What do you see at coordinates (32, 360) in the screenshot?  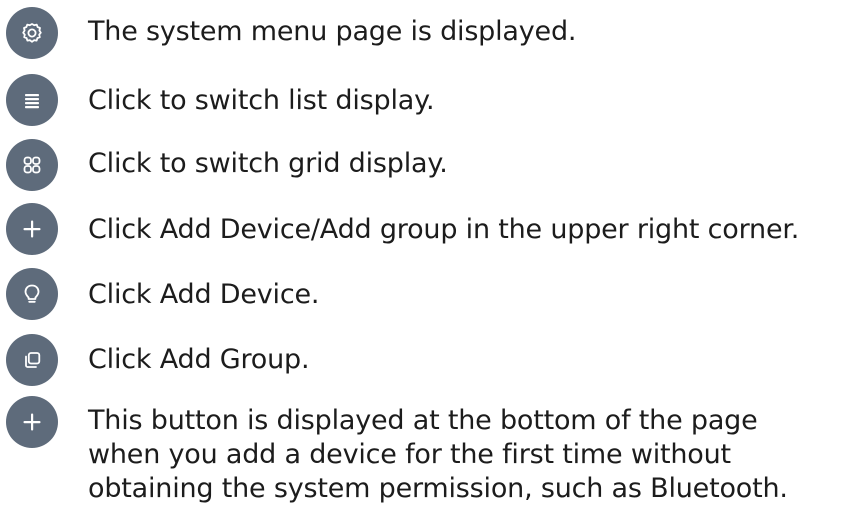 I see `group-icon` at bounding box center [32, 360].